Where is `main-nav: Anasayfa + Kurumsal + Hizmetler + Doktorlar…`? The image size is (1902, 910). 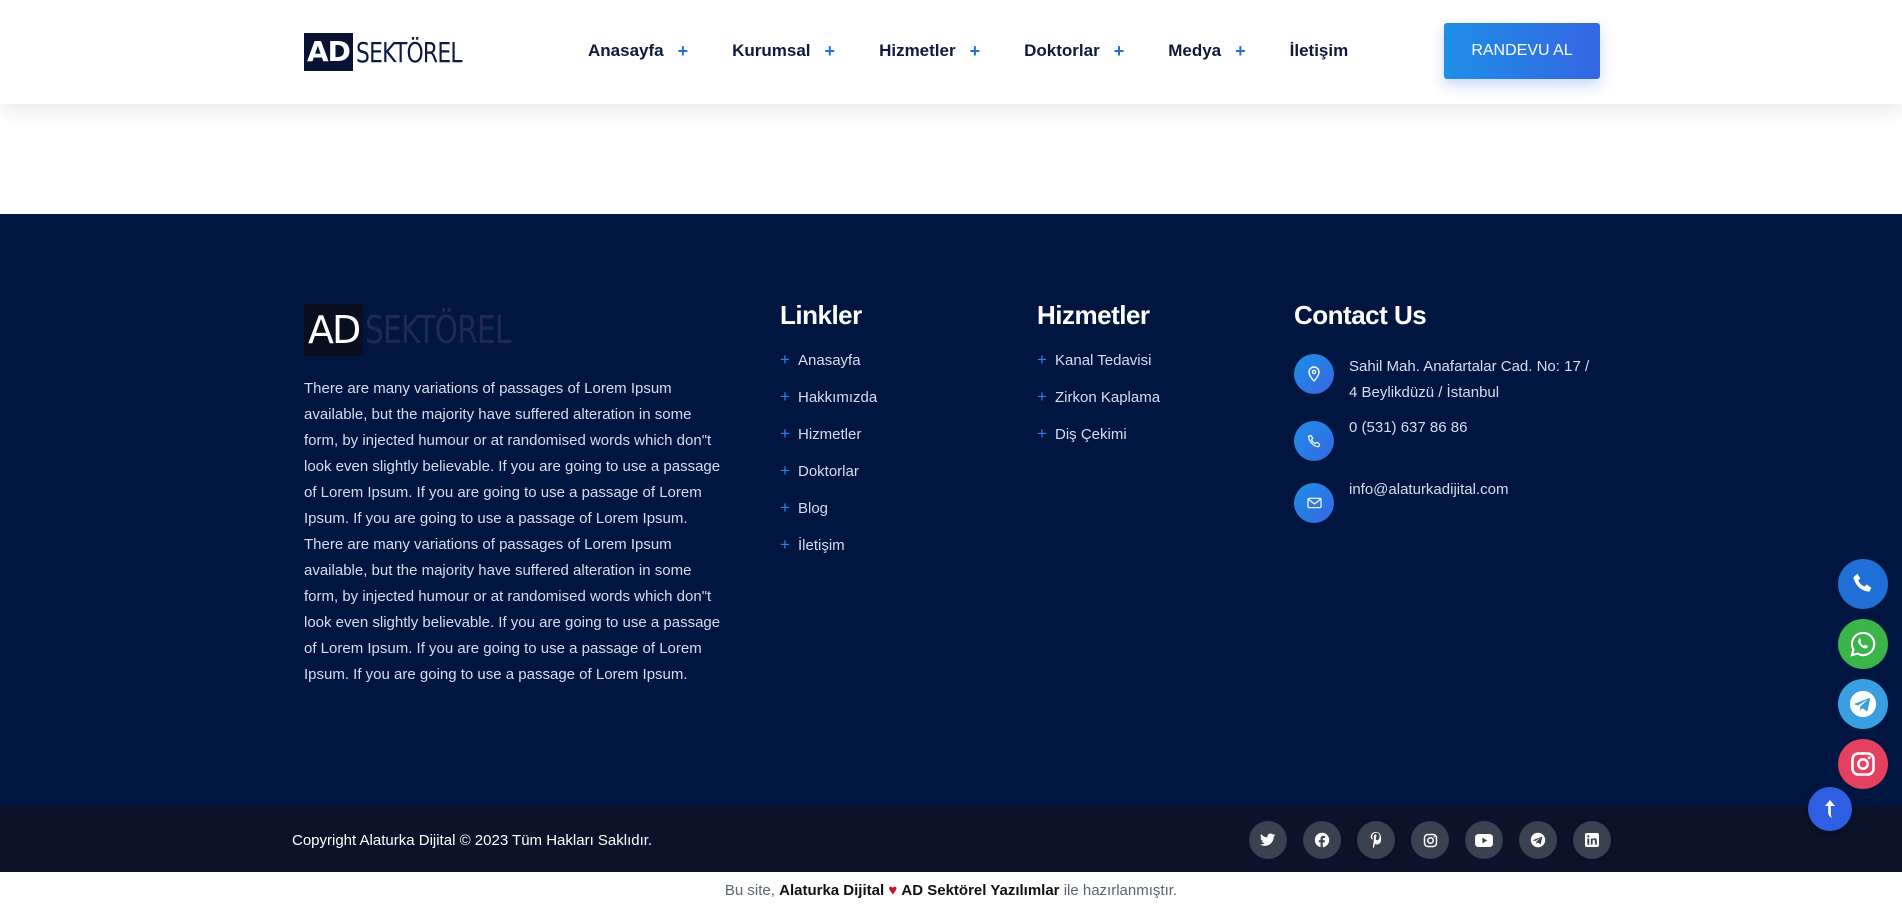
main-nav: Anasayfa + Kurumsal + Hizmetler + Doktorlar… is located at coordinates (968, 51).